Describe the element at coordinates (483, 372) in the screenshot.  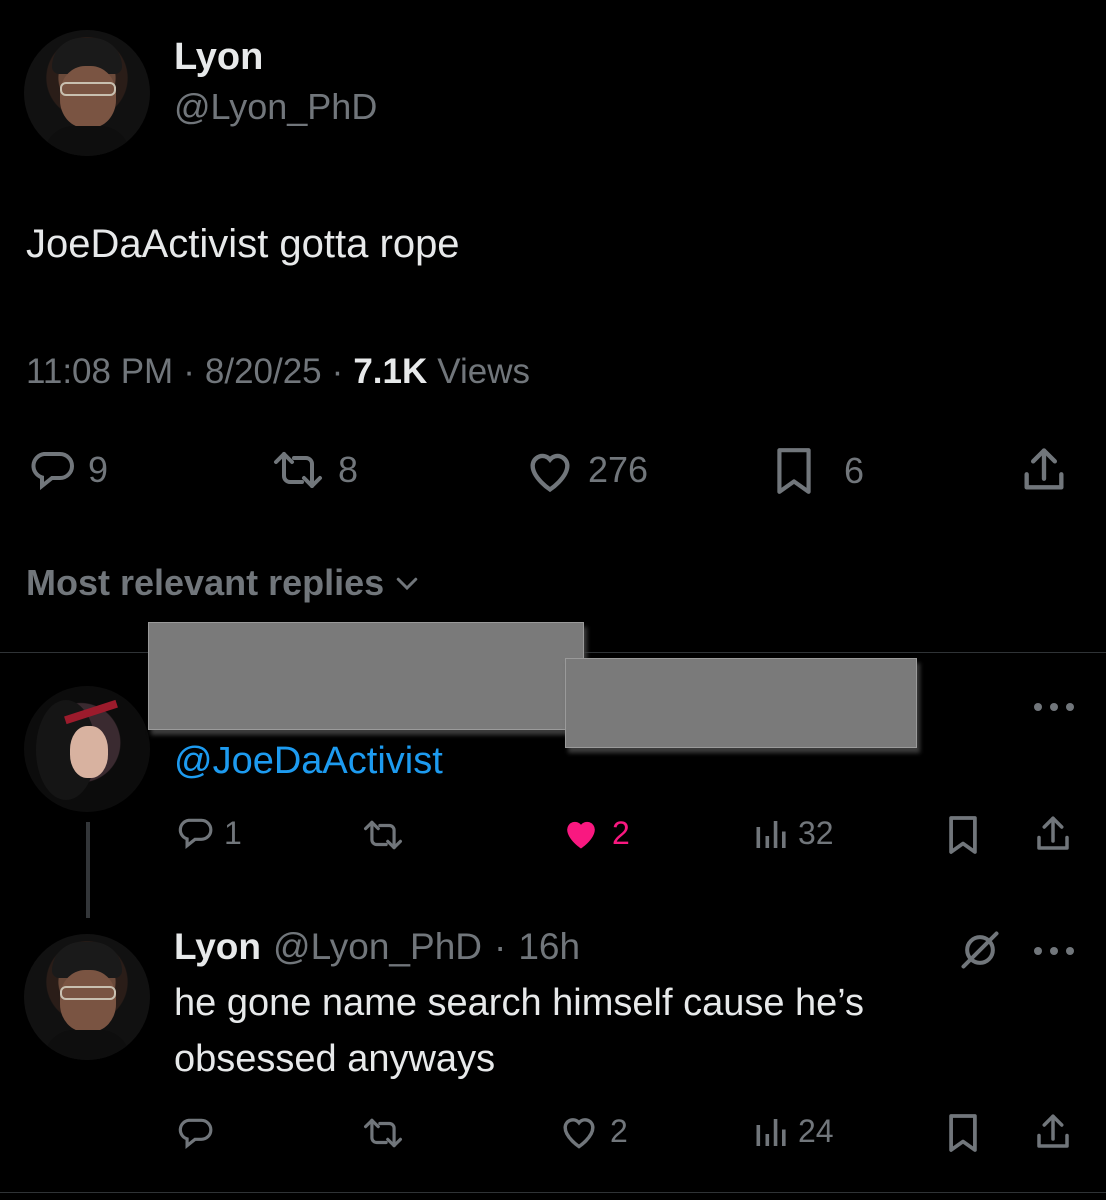
I see `views-label: Views` at that location.